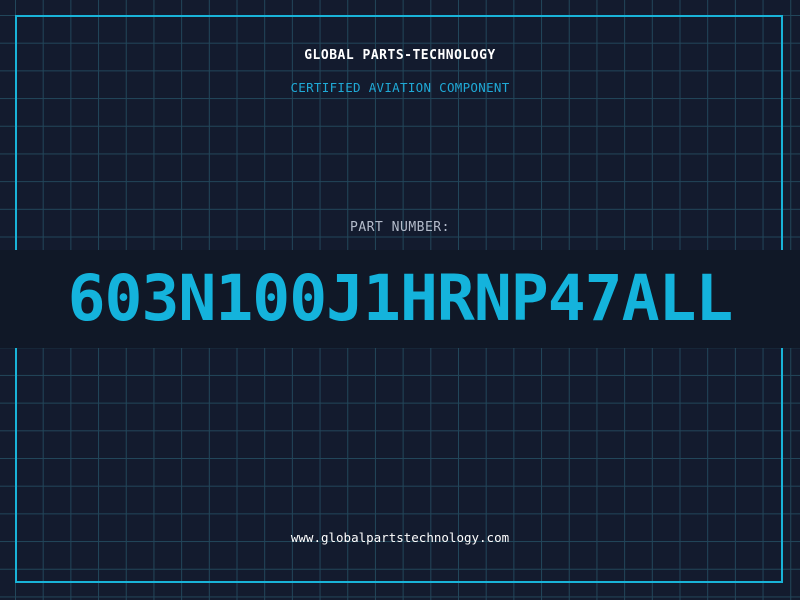  I want to click on website-link: www.globalpartstechnology.com, so click(400, 537).